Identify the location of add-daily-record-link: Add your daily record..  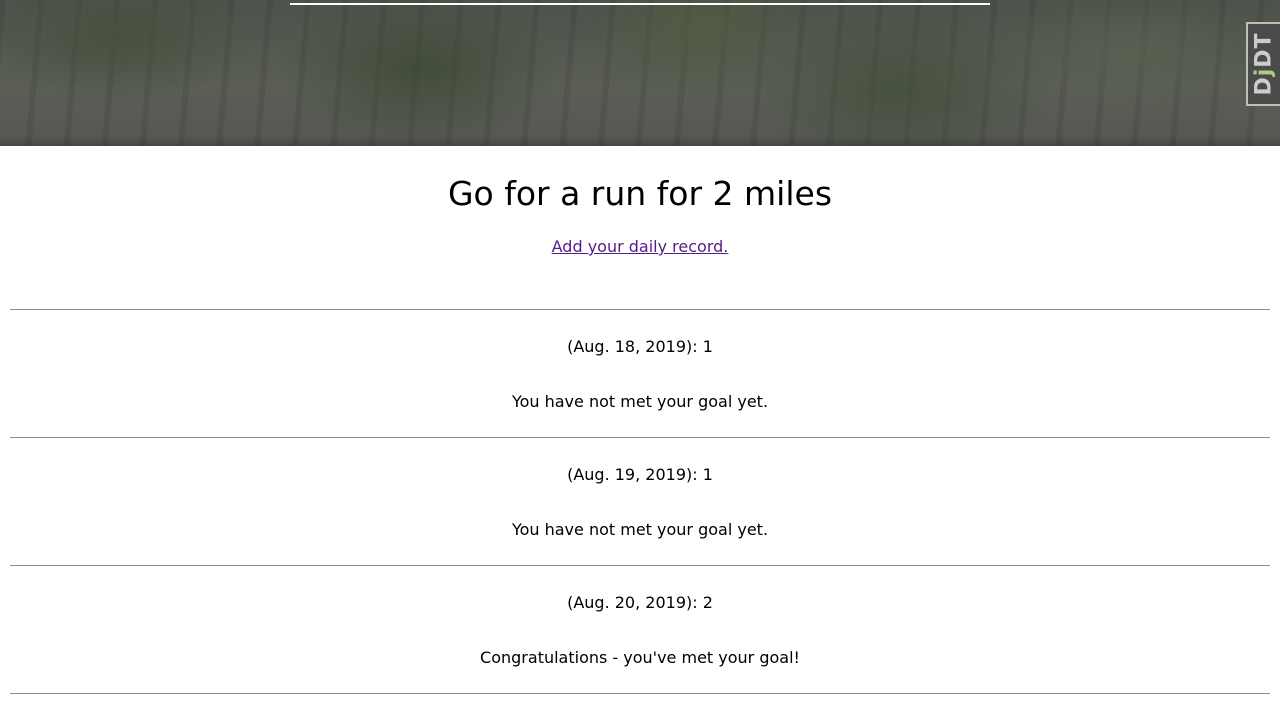
(640, 246).